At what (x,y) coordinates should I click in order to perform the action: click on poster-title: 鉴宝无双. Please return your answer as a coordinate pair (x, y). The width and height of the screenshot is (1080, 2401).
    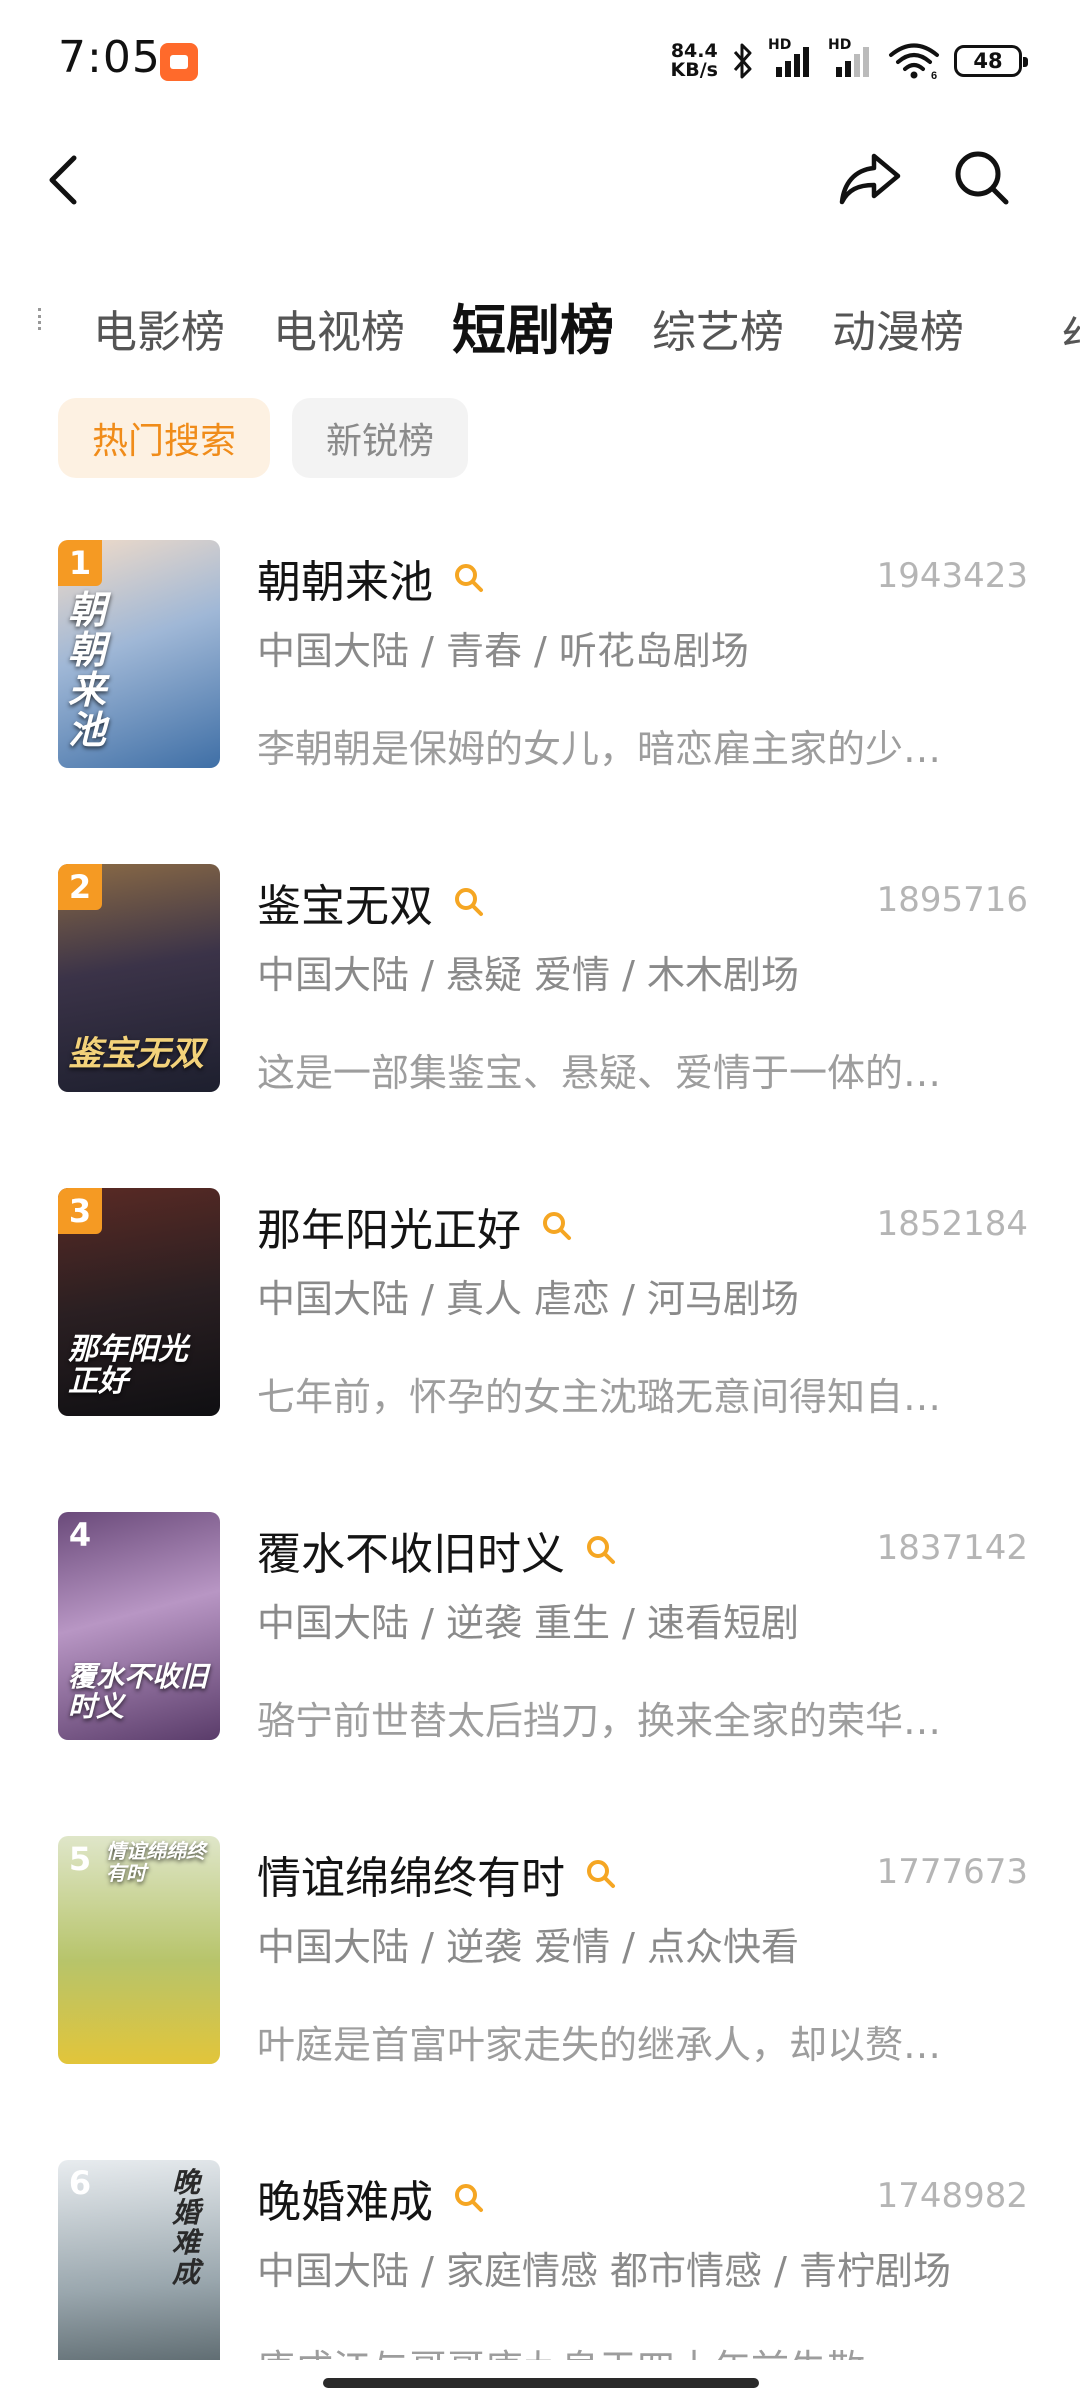
    Looking at the image, I should click on (136, 1054).